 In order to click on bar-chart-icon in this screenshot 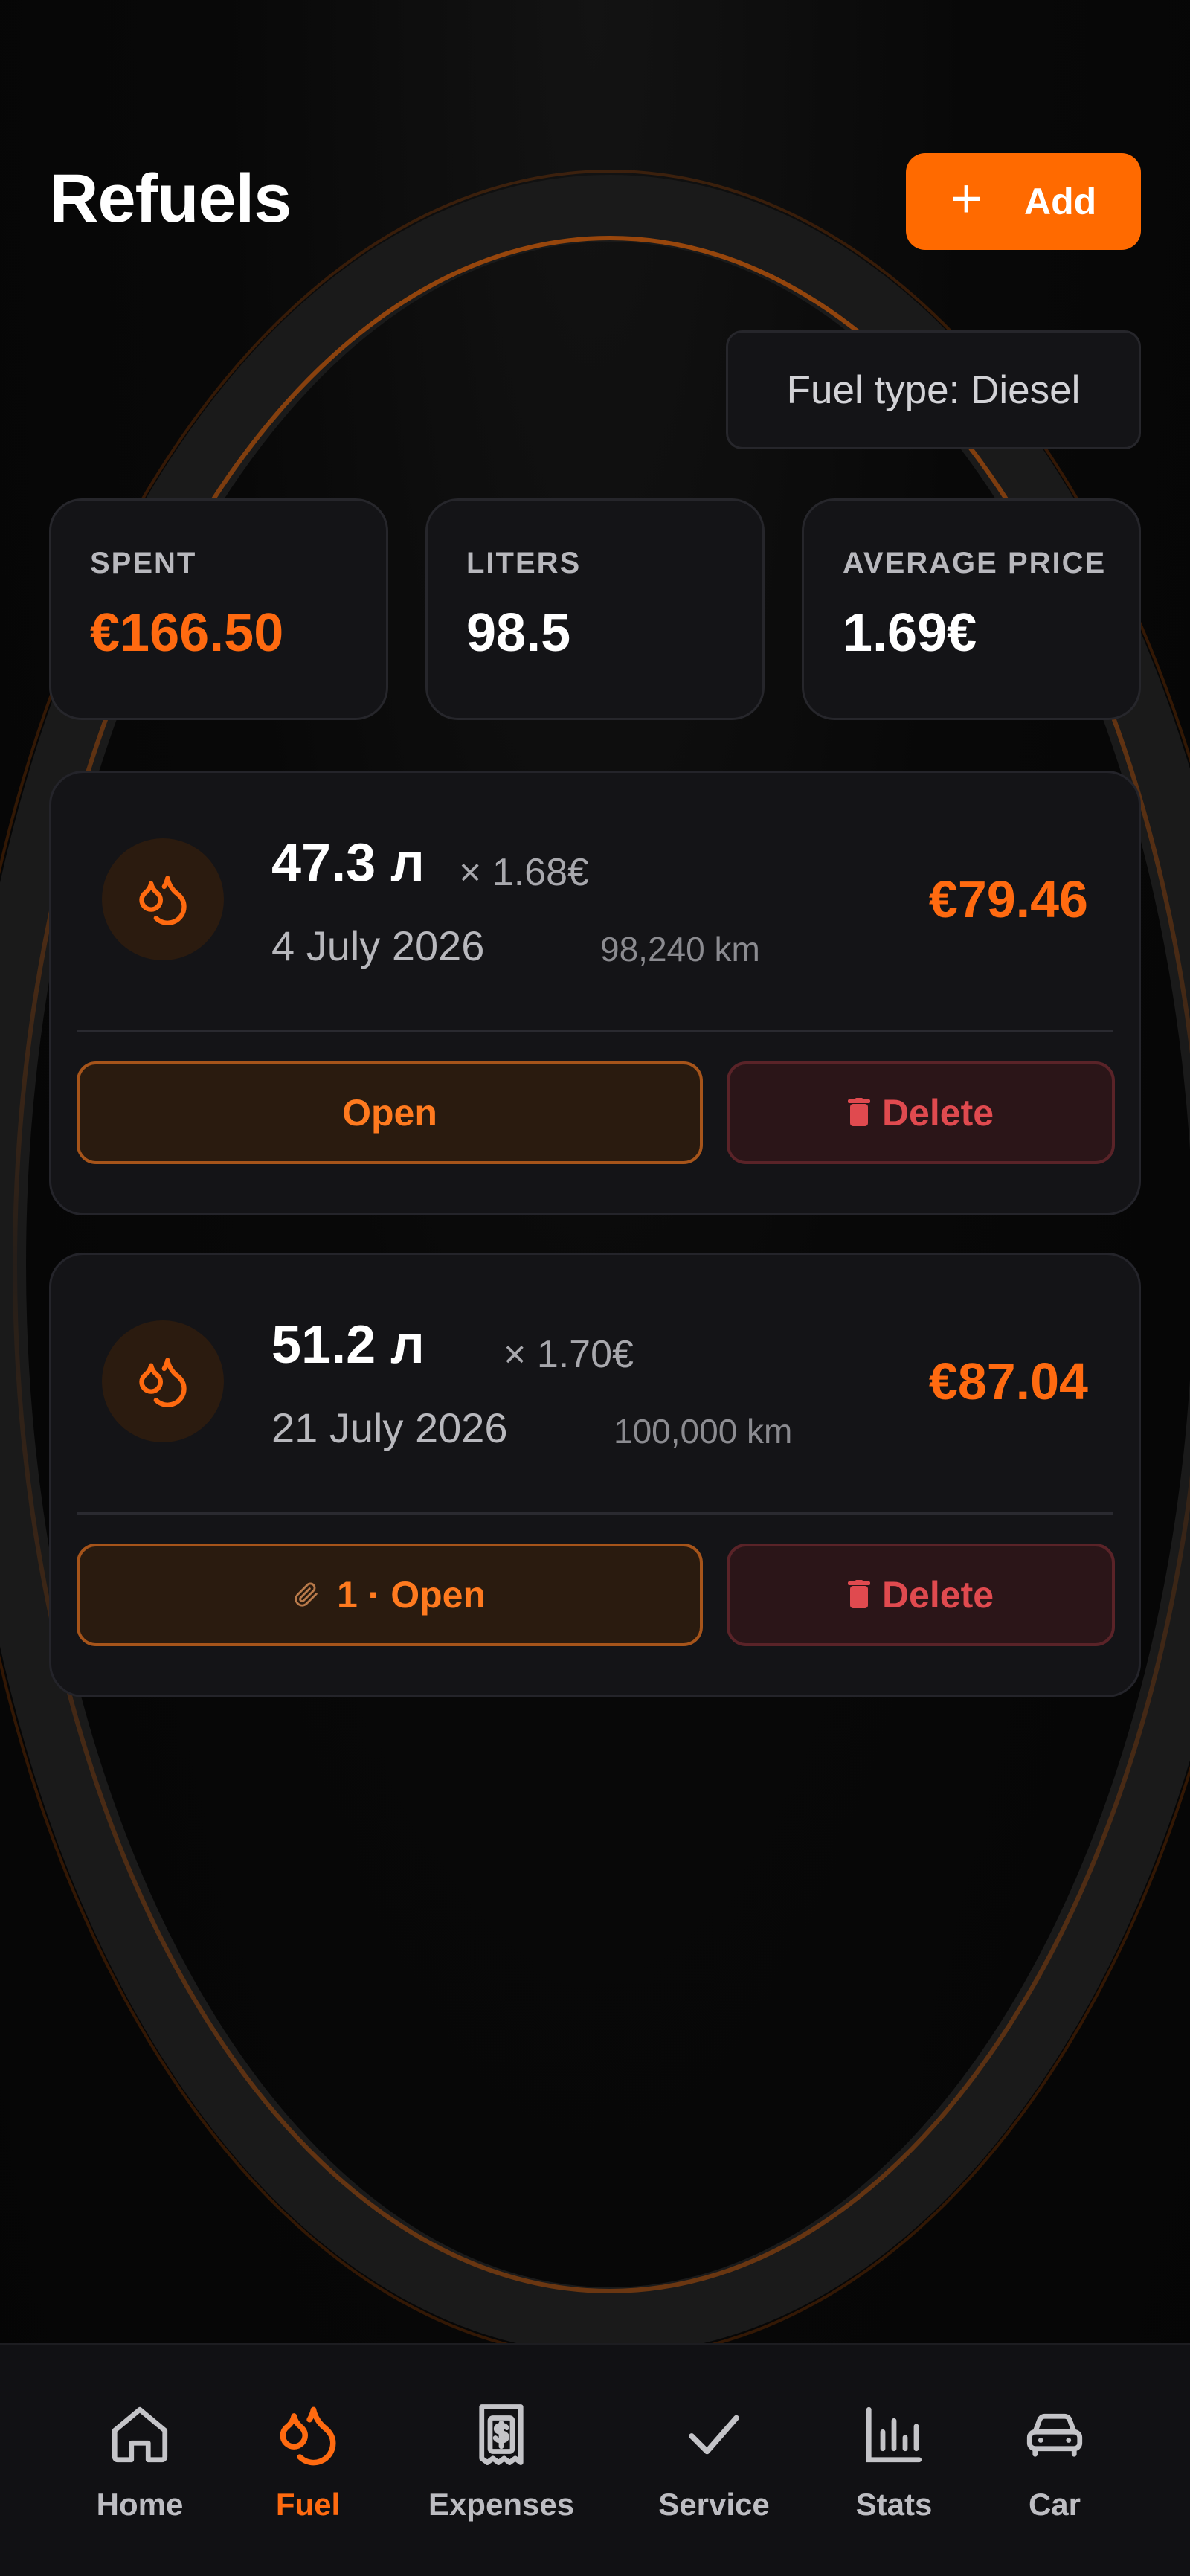, I will do `click(894, 2434)`.